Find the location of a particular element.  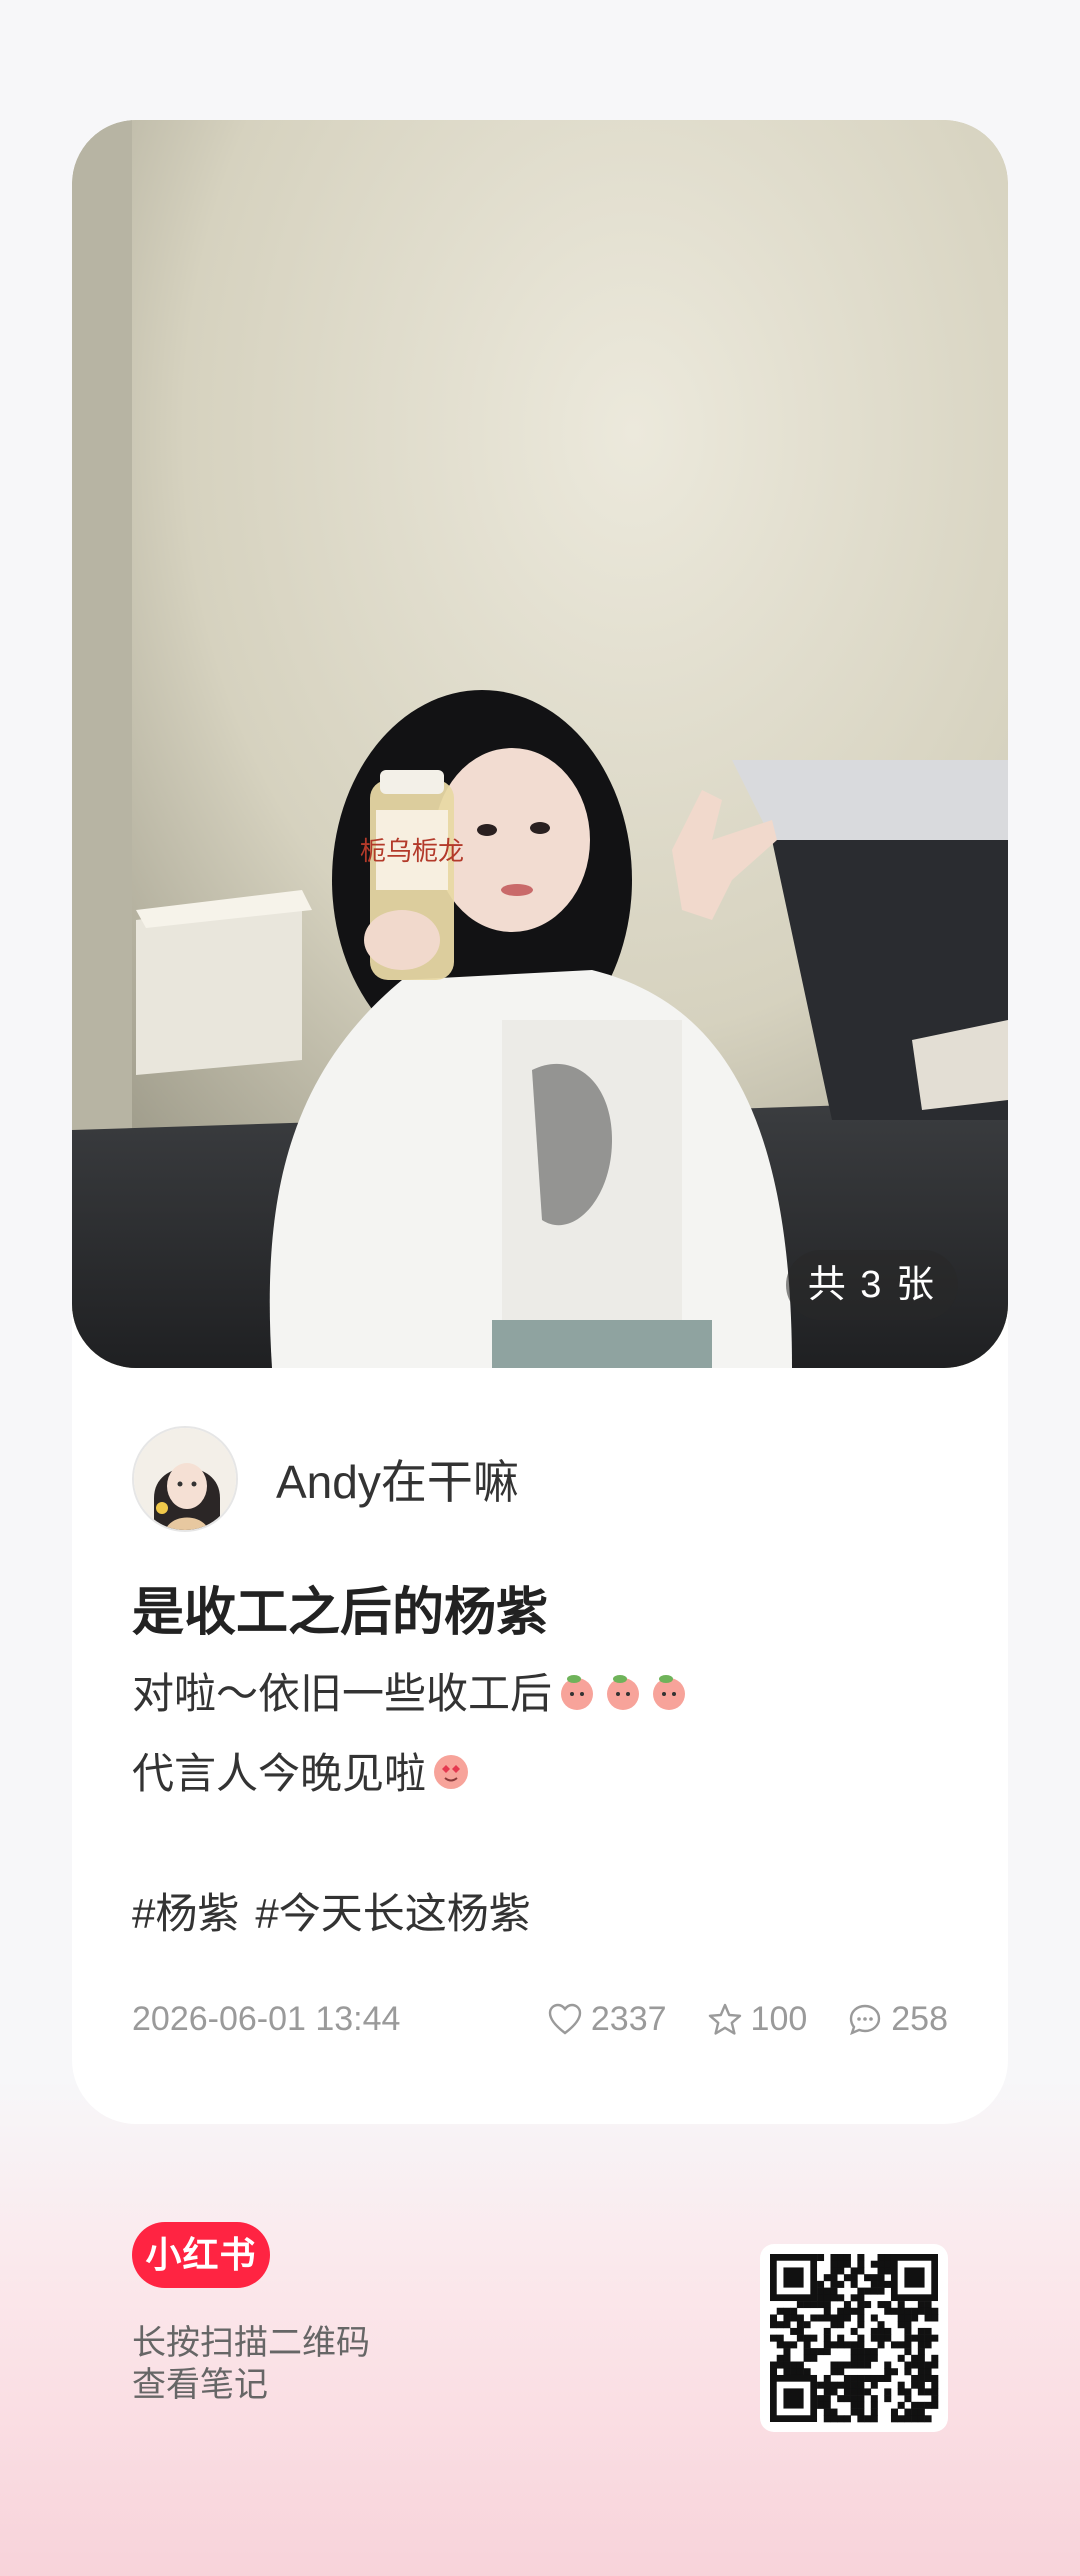

brand-logo: 小红书 is located at coordinates (201, 2255).